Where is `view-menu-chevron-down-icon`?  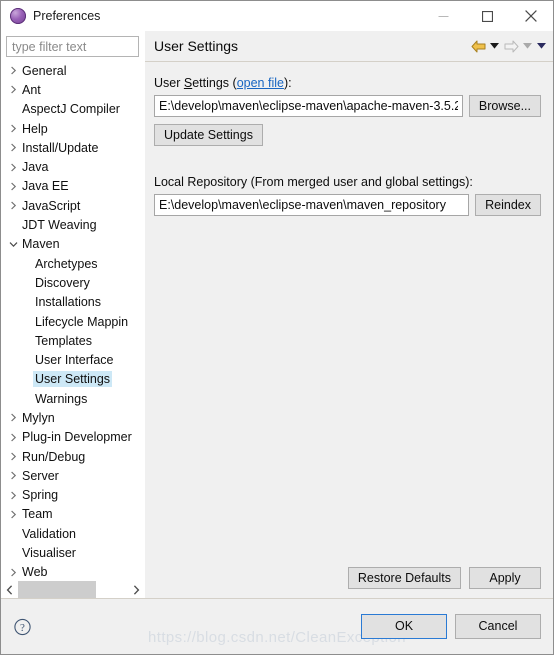 view-menu-chevron-down-icon is located at coordinates (541, 46).